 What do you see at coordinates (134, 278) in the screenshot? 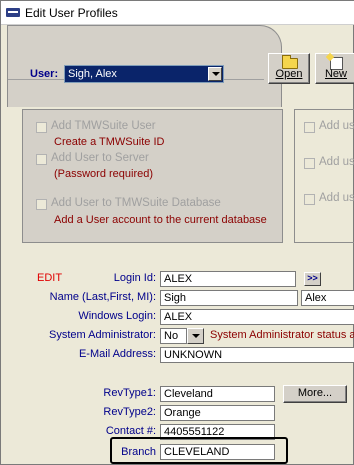
I see `login-id-label: Login Id:` at bounding box center [134, 278].